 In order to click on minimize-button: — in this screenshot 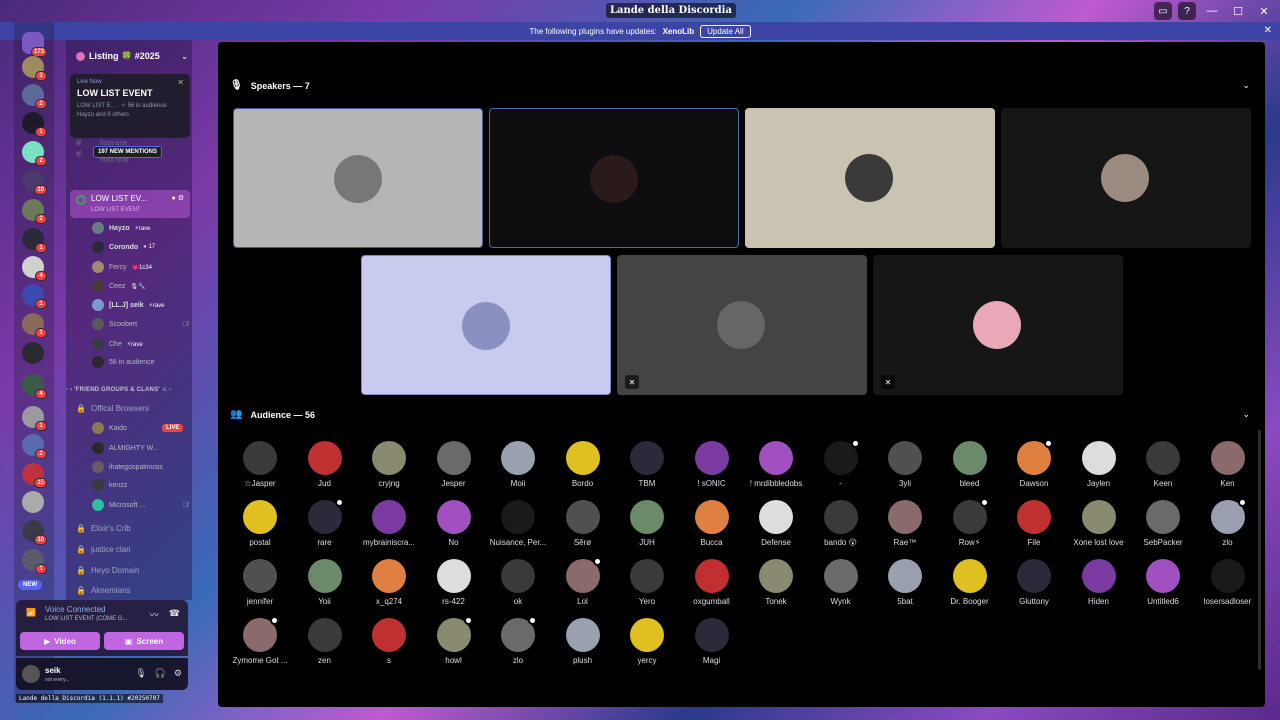, I will do `click(1212, 11)`.